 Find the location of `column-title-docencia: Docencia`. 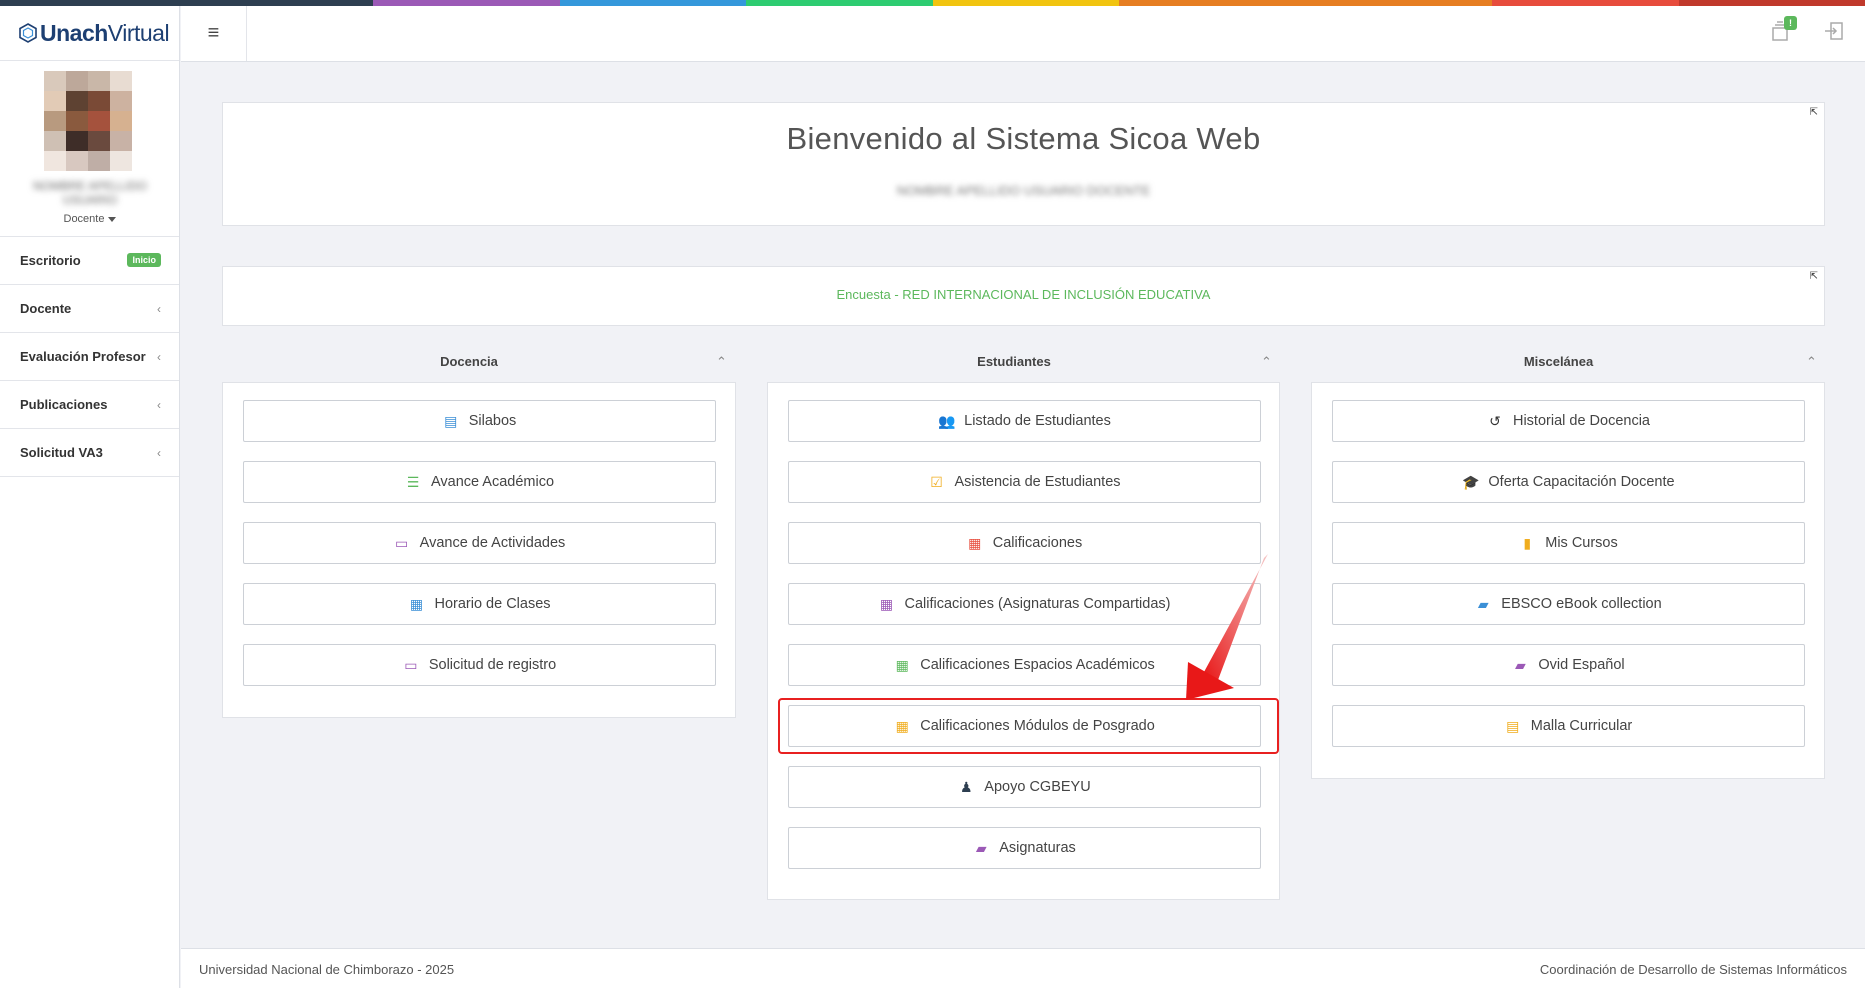

column-title-docencia: Docencia is located at coordinates (469, 361).